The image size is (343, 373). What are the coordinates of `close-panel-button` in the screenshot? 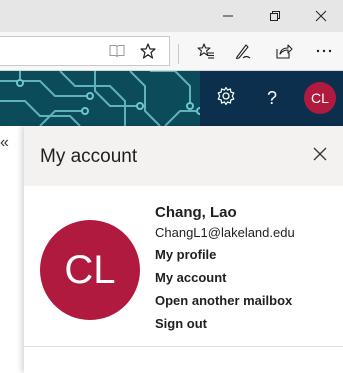 It's located at (320, 156).